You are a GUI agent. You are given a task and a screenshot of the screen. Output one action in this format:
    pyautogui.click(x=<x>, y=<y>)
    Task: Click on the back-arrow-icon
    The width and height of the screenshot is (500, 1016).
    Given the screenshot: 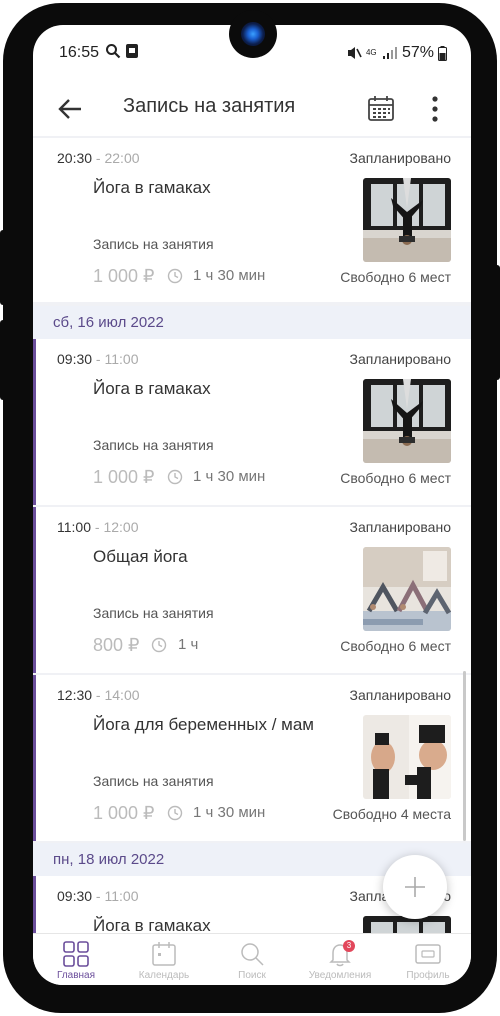 What is the action you would take?
    pyautogui.click(x=71, y=109)
    